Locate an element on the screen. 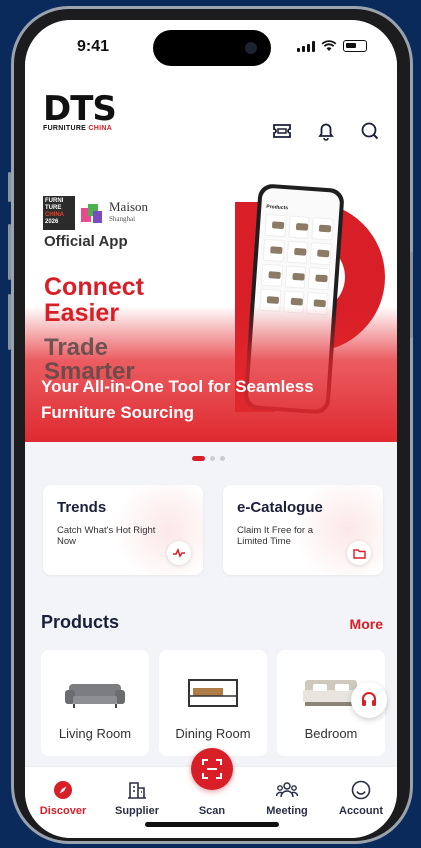  trends-card: Trends Catch What's Hot Right Now is located at coordinates (123, 530).